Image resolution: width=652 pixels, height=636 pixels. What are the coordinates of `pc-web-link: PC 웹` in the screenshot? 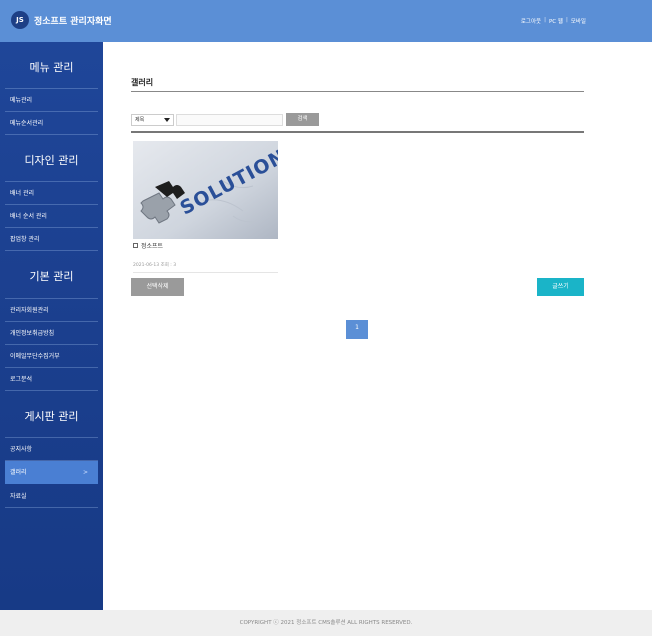 It's located at (556, 21).